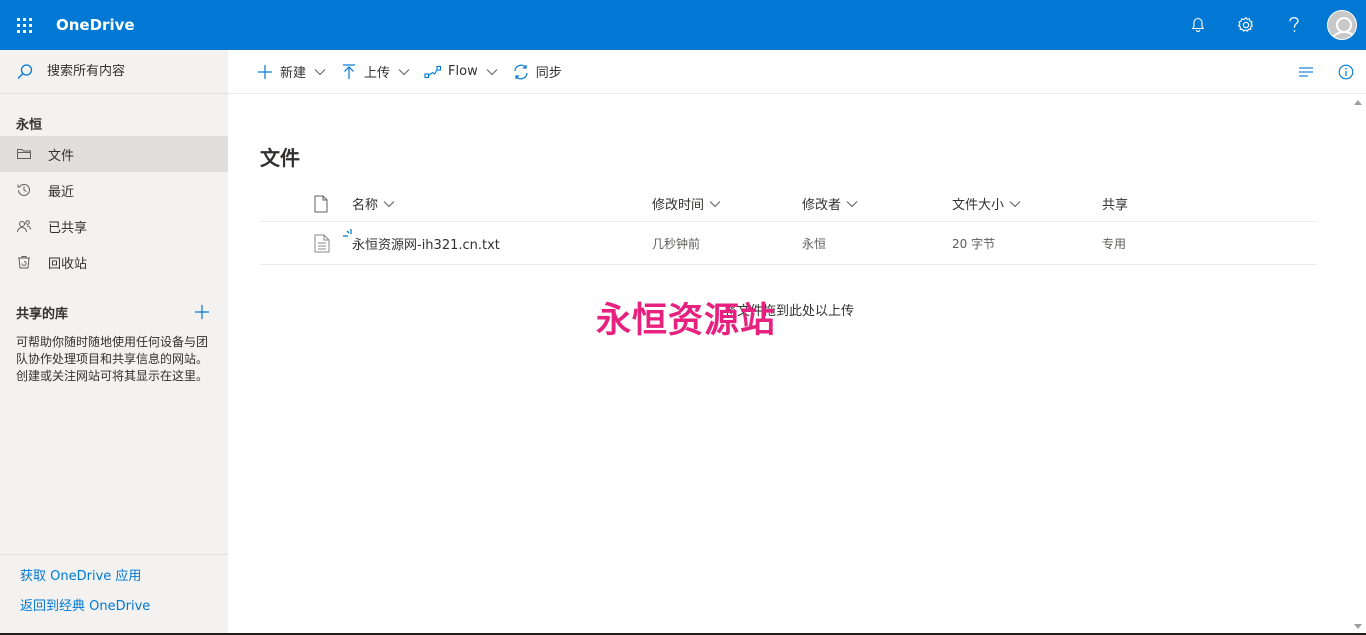 The width and height of the screenshot is (1366, 635). I want to click on modified-by-column-header: 修改者, so click(877, 203).